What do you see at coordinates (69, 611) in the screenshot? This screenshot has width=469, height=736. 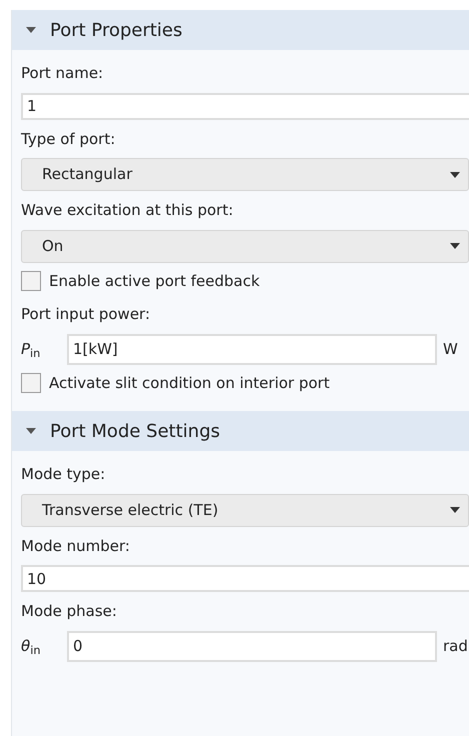 I see `field-label: Mode phase:` at bounding box center [69, 611].